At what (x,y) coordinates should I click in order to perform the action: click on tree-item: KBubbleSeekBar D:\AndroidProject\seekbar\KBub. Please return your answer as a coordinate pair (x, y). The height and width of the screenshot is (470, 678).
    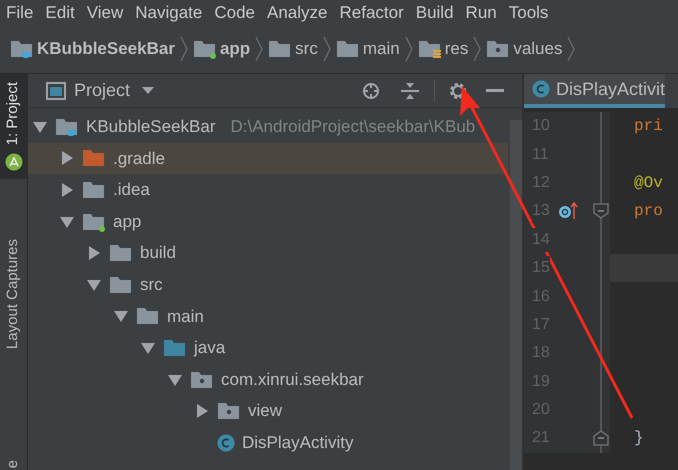
    Looking at the image, I should click on (268, 127).